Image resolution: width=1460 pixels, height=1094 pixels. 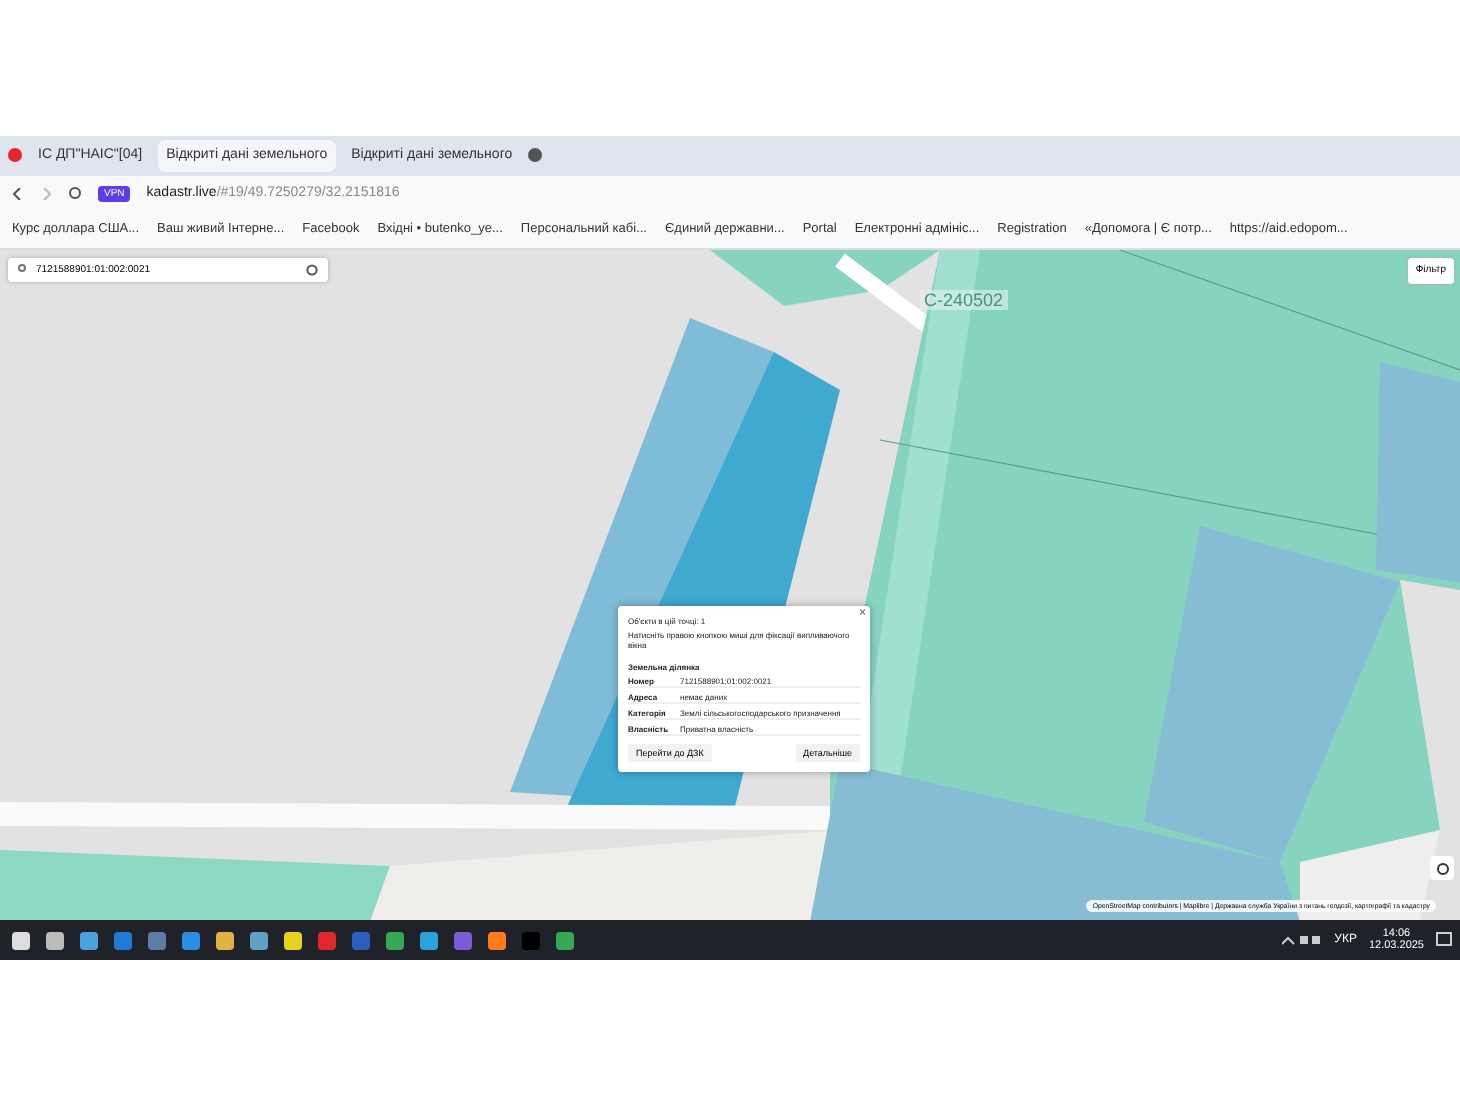 What do you see at coordinates (1444, 940) in the screenshot?
I see `notification-icon` at bounding box center [1444, 940].